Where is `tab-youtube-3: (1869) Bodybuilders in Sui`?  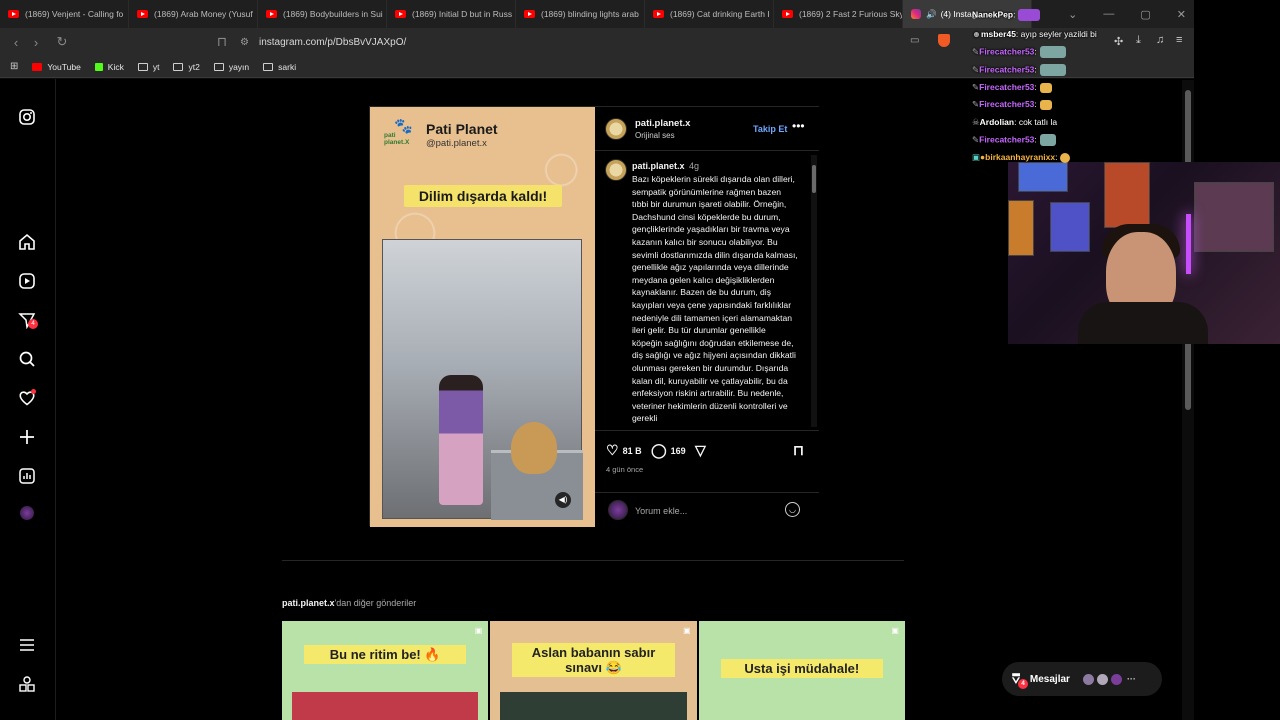 tab-youtube-3: (1869) Bodybuilders in Sui is located at coordinates (322, 14).